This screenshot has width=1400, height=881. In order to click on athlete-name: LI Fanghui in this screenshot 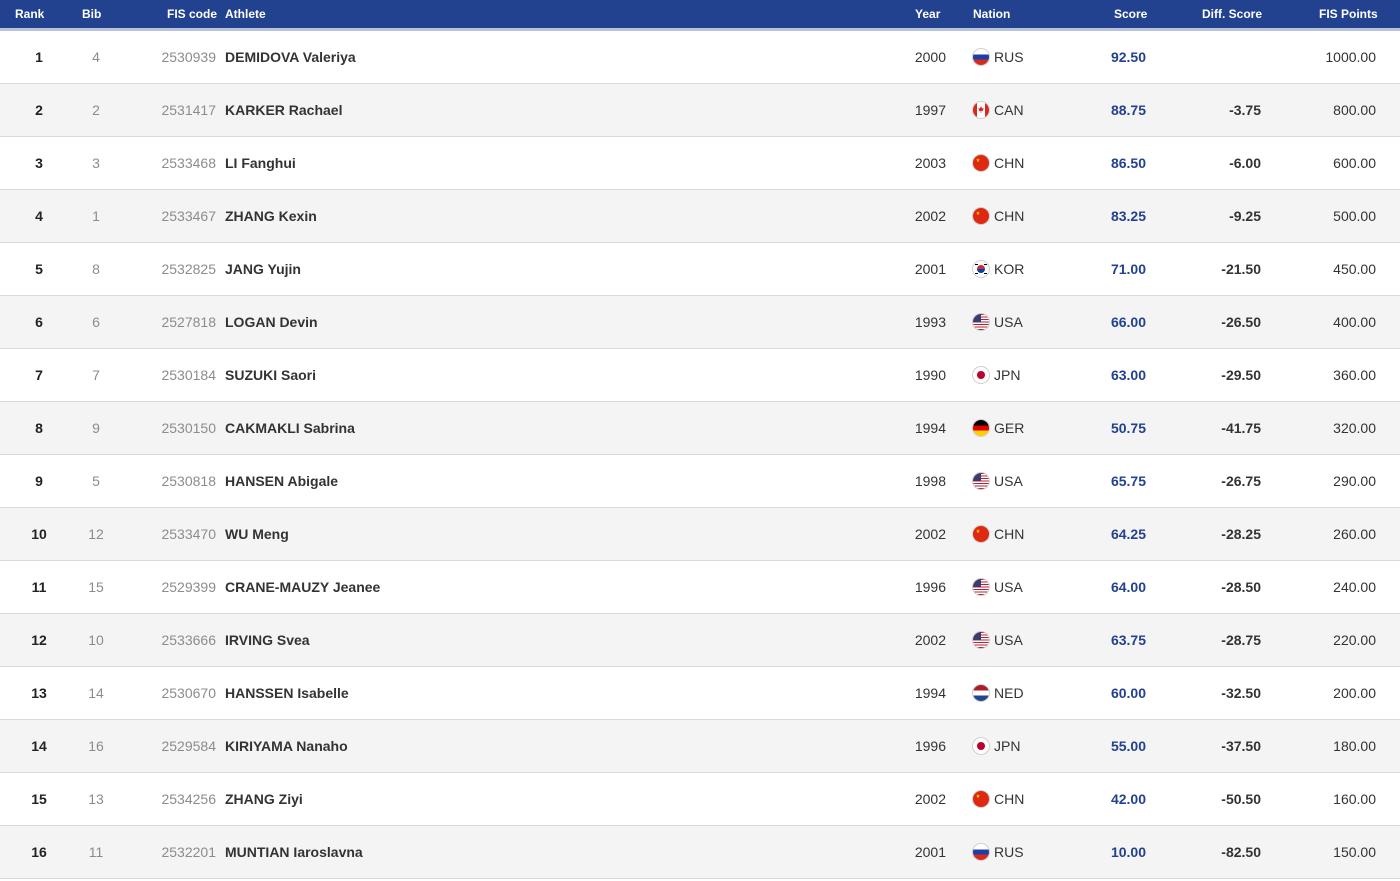, I will do `click(525, 163)`.